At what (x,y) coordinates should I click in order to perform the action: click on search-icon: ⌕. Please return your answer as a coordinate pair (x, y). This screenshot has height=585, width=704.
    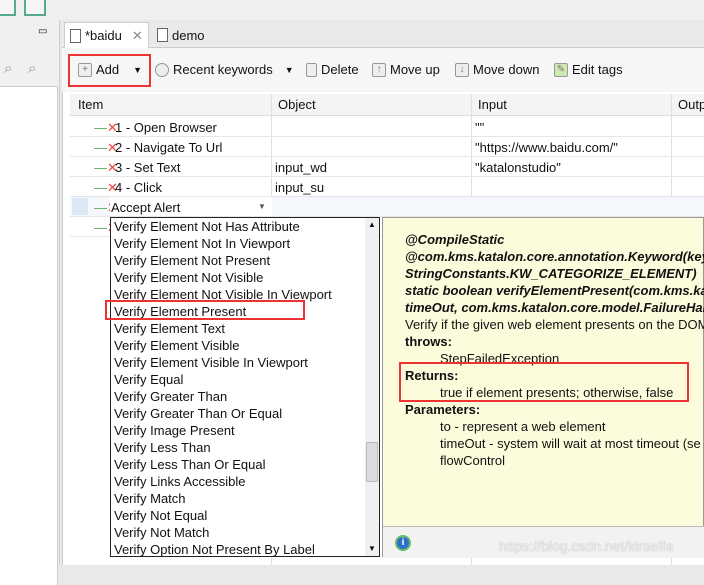
    Looking at the image, I should click on (8, 68).